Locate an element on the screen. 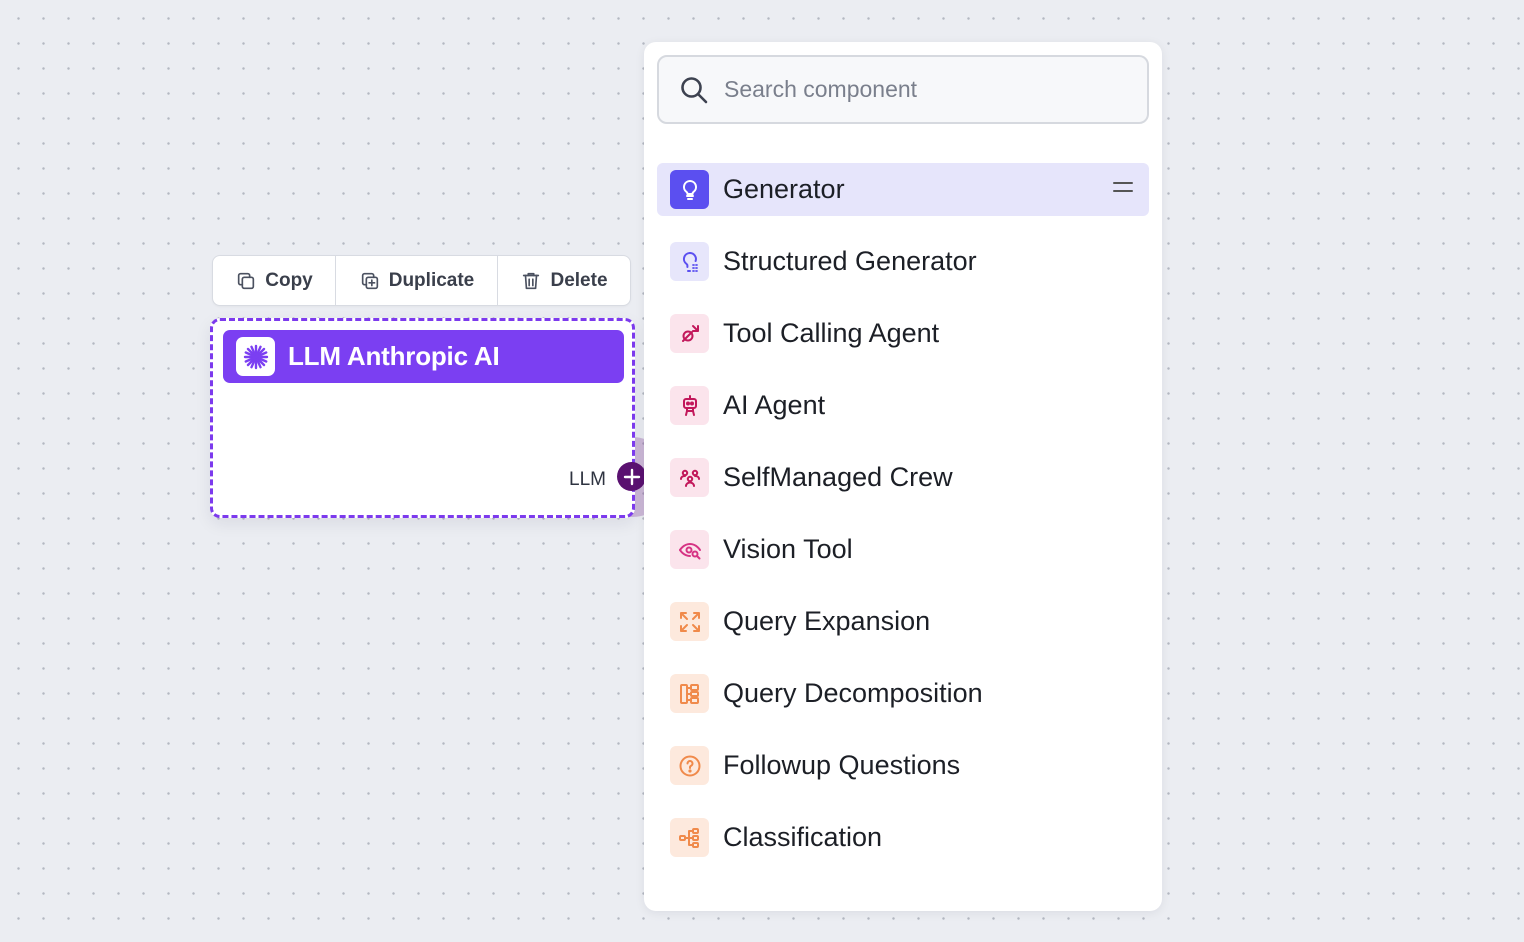 Image resolution: width=1524 pixels, height=942 pixels. list-item-tool-calling-agent: Tool Calling Agent is located at coordinates (903, 333).